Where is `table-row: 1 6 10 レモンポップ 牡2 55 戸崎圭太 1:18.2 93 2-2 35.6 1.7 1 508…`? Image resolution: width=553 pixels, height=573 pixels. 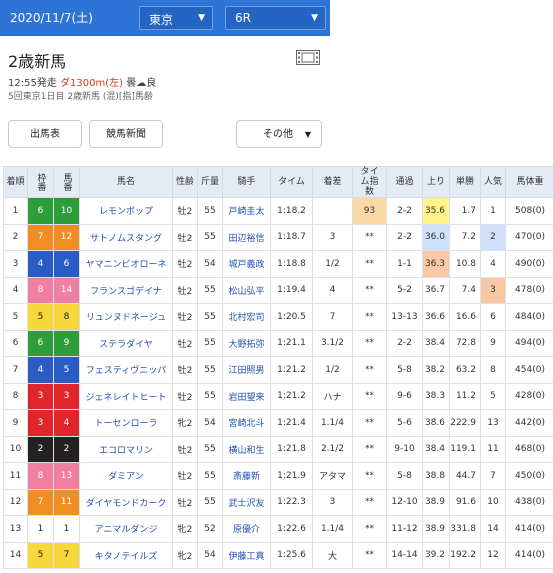
table-row: 1 6 10 レモンポップ 牡2 55 戸崎圭太 1:18.2 93 2-2 35.6 1.7 1 508… is located at coordinates (278, 211).